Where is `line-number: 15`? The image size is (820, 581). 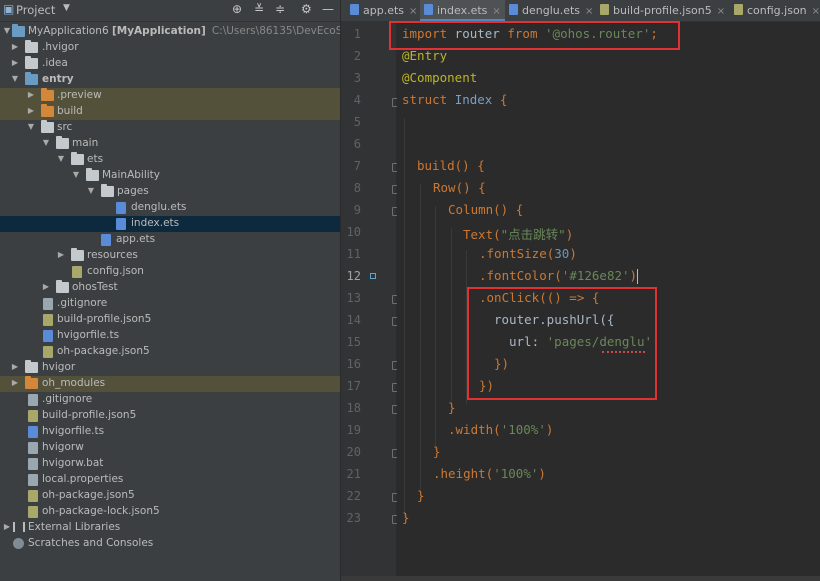
line-number: 15 is located at coordinates (353, 342).